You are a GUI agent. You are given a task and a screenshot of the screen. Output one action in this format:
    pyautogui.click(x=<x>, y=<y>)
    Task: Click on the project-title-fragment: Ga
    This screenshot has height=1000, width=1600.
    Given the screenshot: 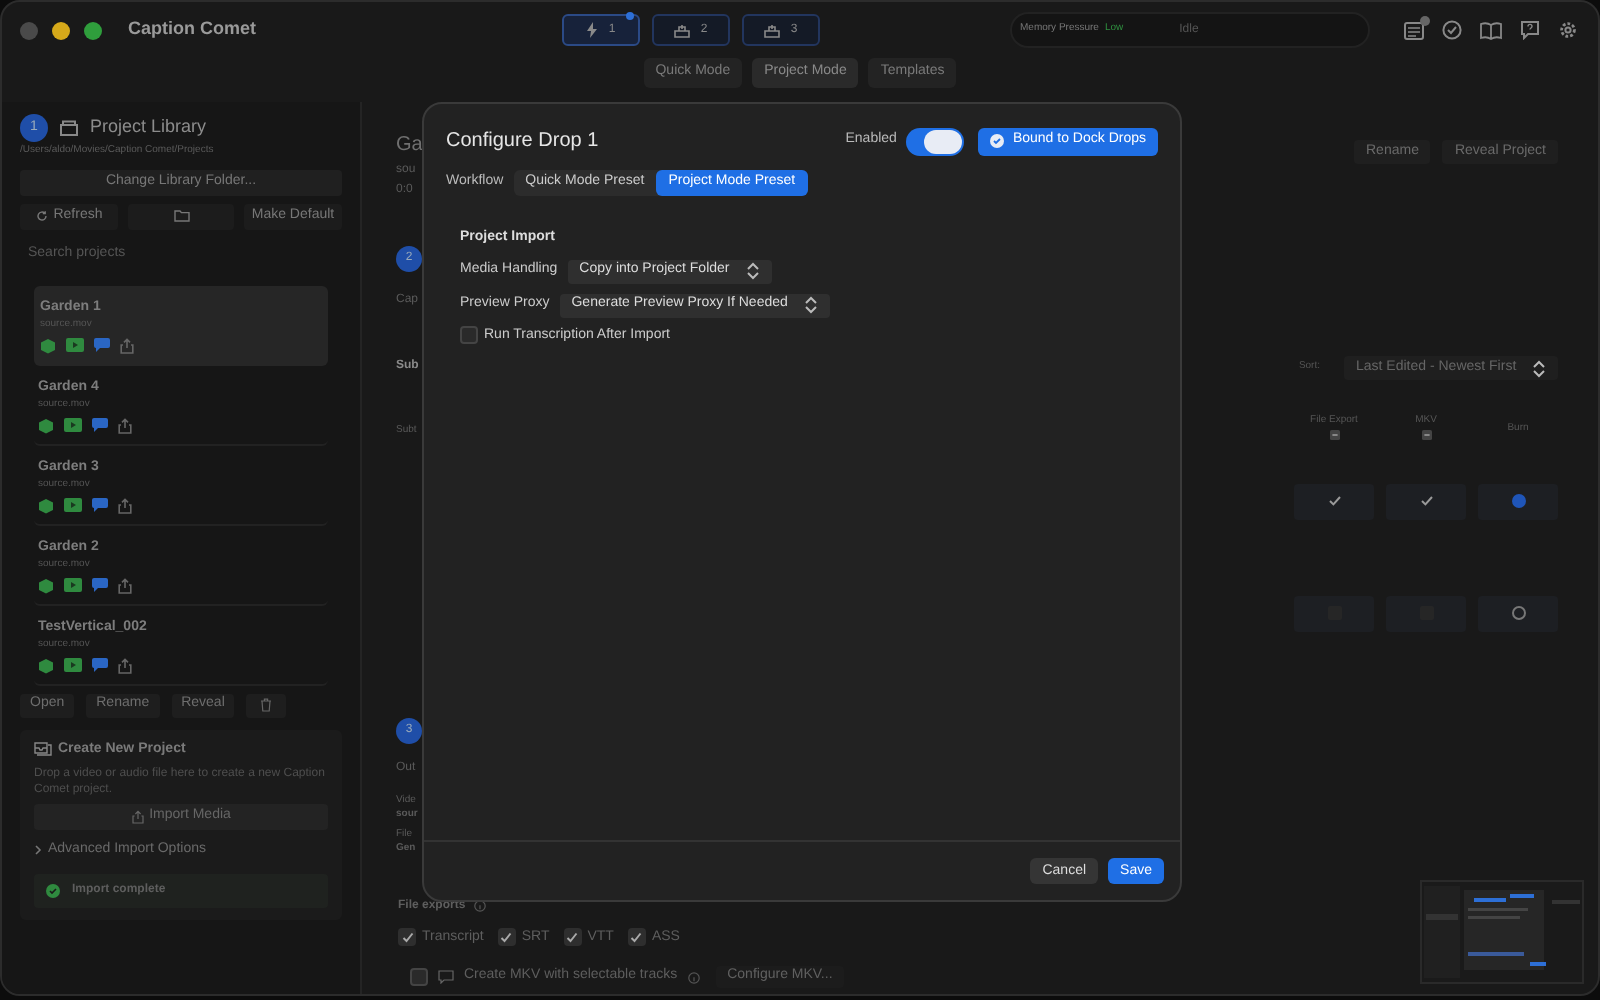 What is the action you would take?
    pyautogui.click(x=409, y=146)
    